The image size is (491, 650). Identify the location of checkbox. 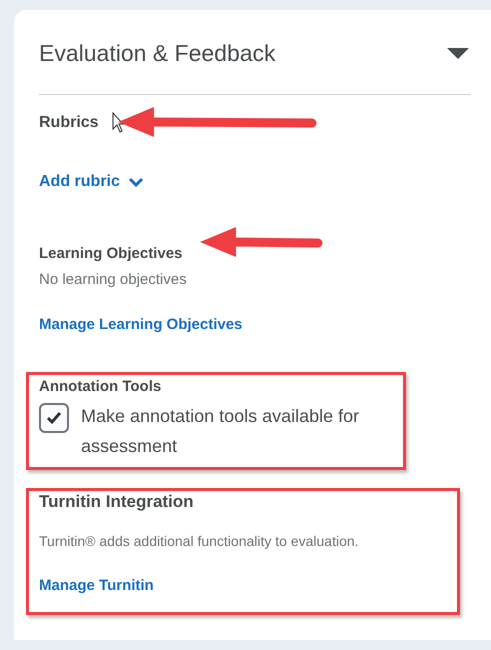
(54, 418).